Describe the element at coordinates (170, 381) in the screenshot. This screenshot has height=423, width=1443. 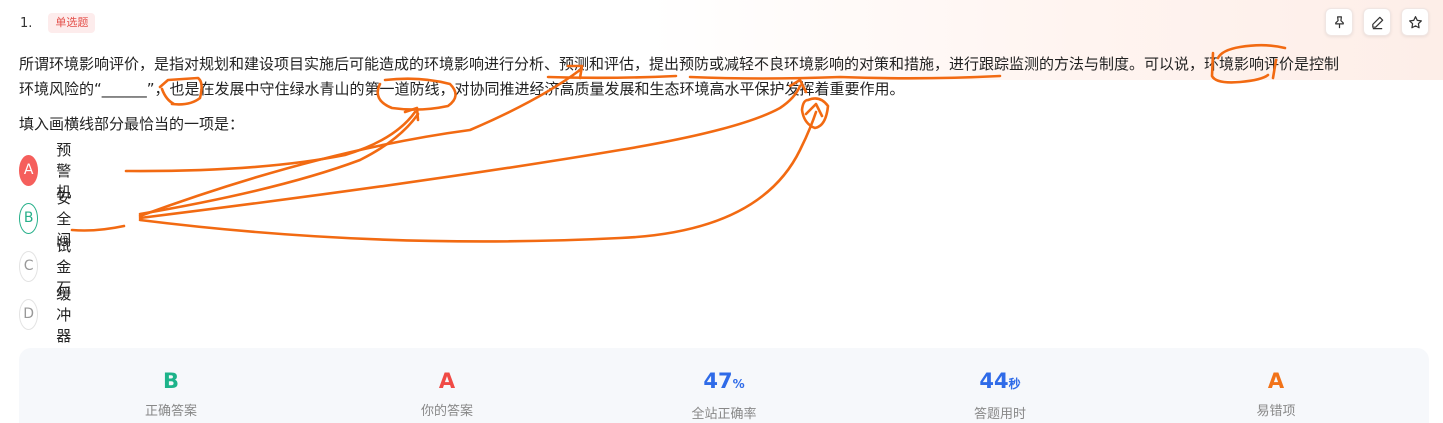
I see `correct-answer-value: B` at that location.